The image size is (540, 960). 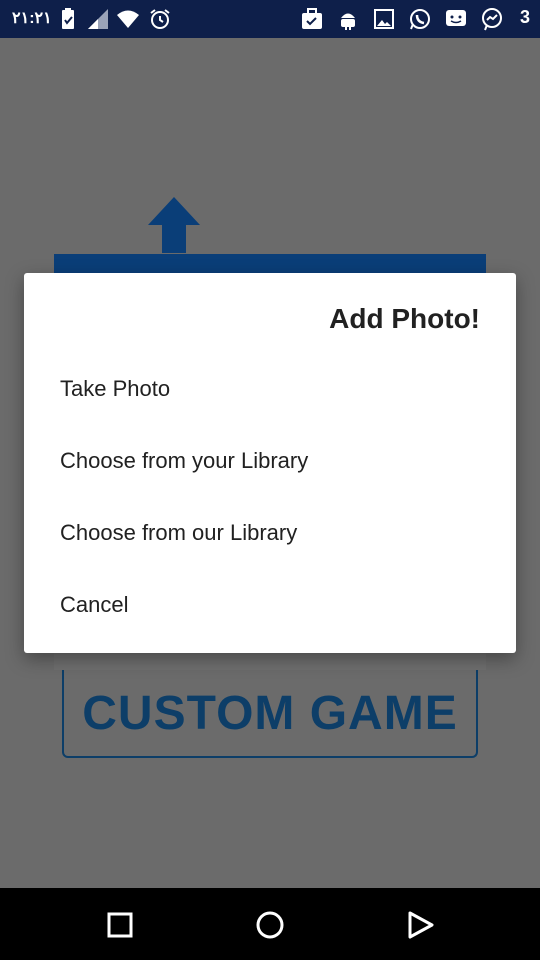 I want to click on background-card-header, so click(x=270, y=264).